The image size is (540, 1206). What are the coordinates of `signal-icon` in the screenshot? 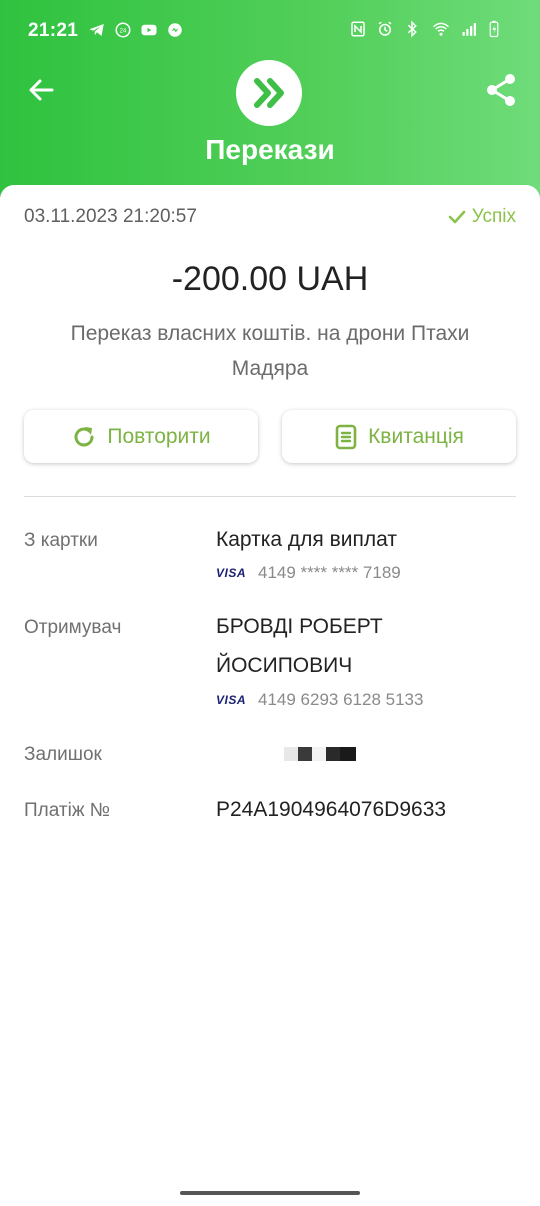 It's located at (469, 29).